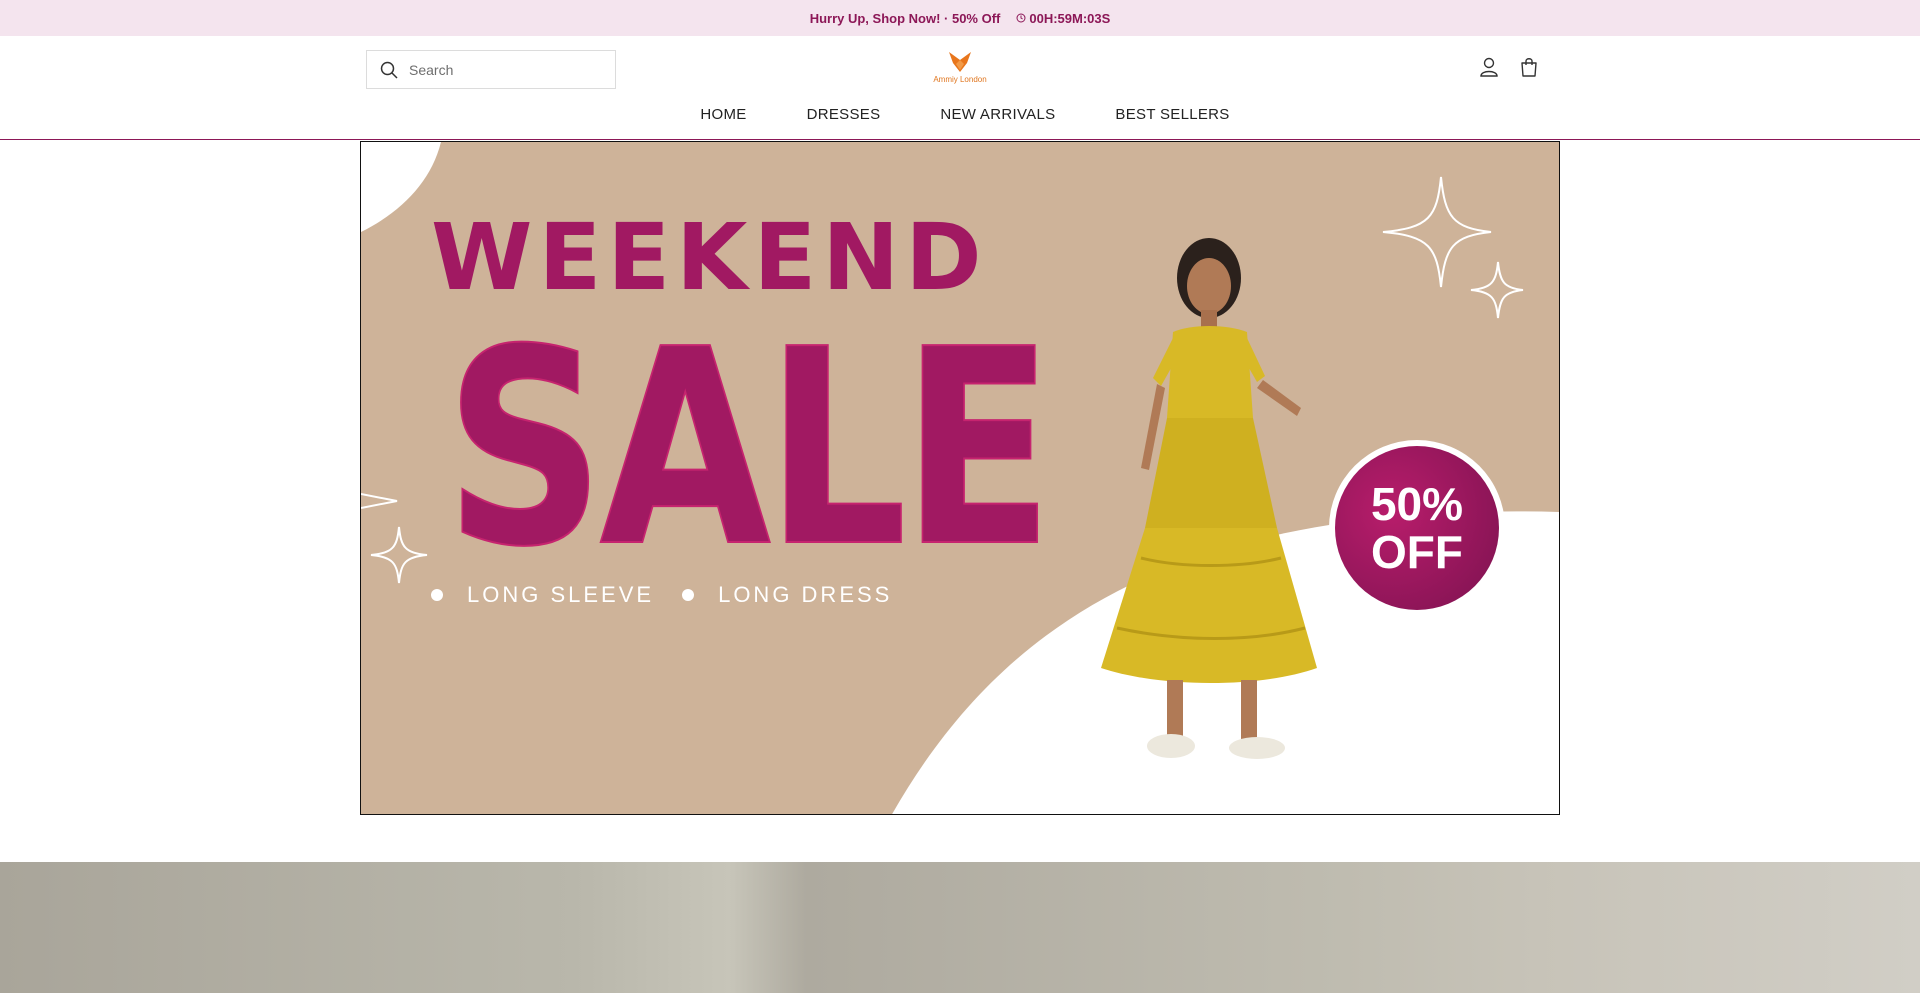 Image resolution: width=1920 pixels, height=993 pixels. What do you see at coordinates (1172, 114) in the screenshot?
I see `nav-best-sellers: BEST SELLERS` at bounding box center [1172, 114].